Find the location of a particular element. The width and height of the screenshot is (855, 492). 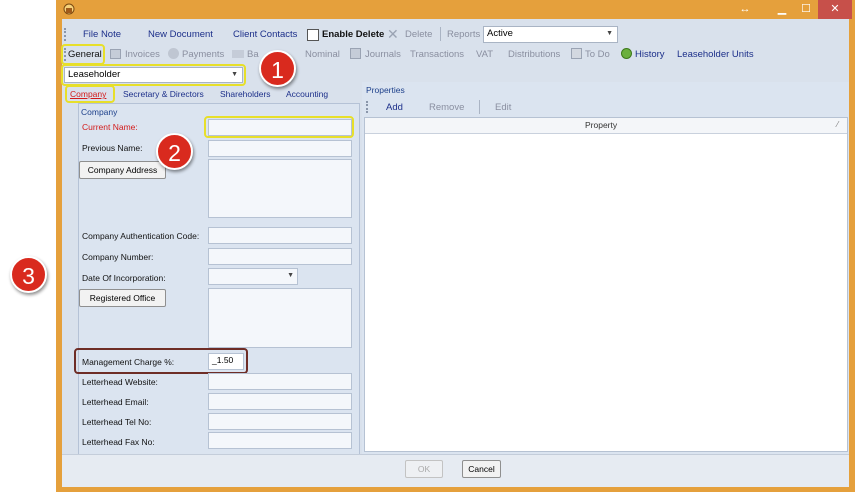

history-icon is located at coordinates (626, 53).